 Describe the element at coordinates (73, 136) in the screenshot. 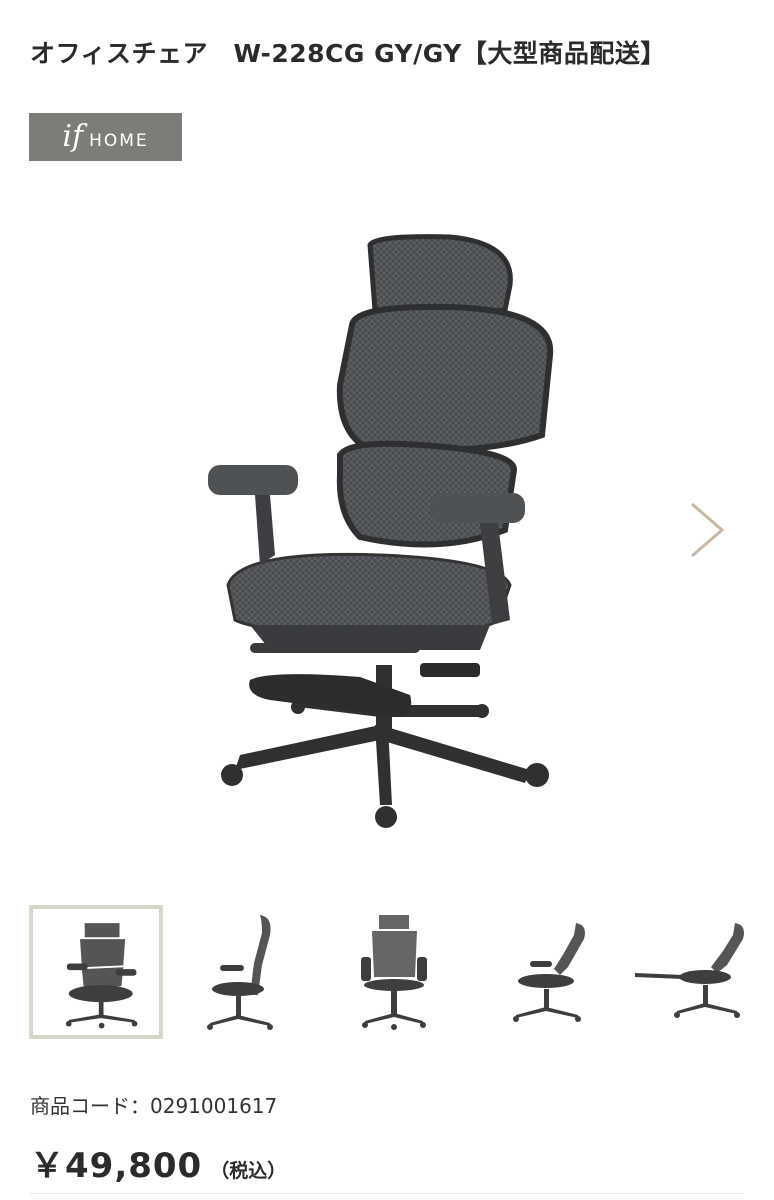

I see `brand-logo-mark: if` at that location.